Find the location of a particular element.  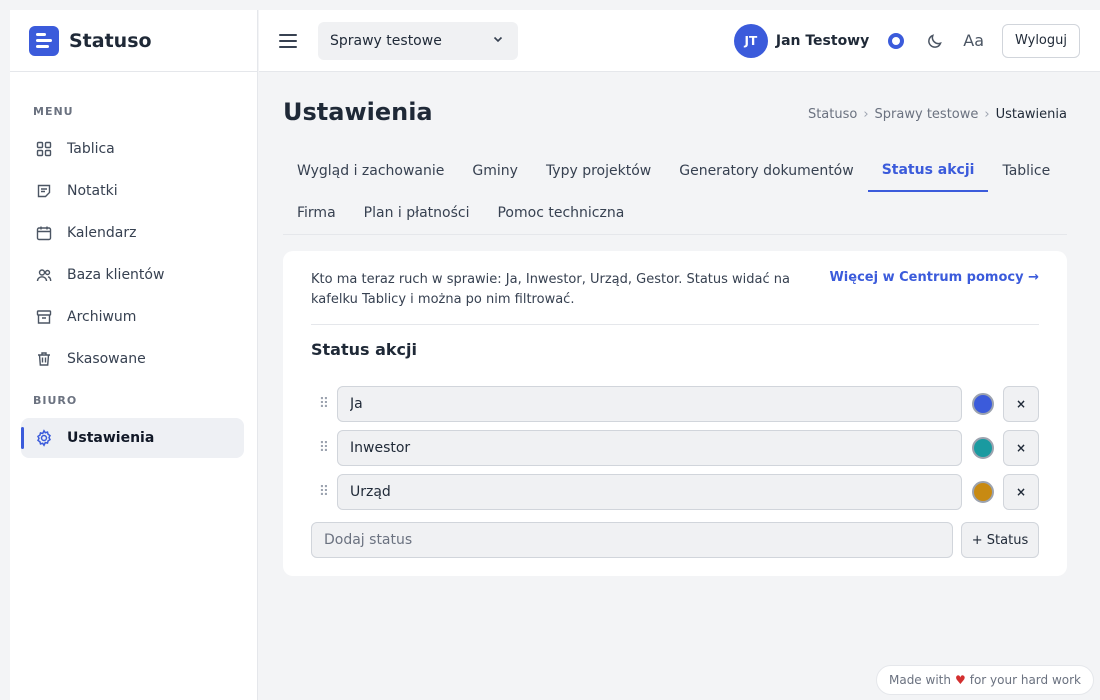

sidebar-item-label: Baza klientów is located at coordinates (116, 275).